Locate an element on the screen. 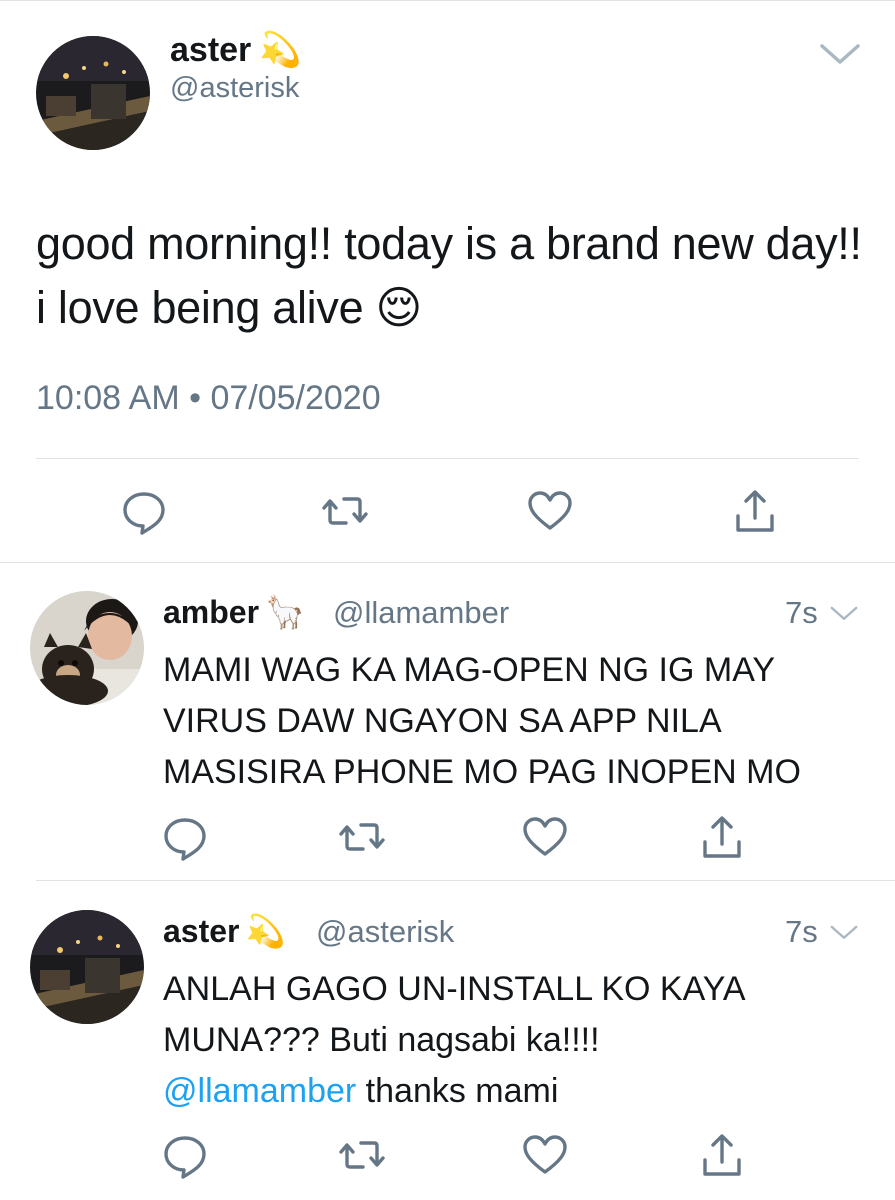 The height and width of the screenshot is (1200, 895). timestamp: 10:08 AM • 07/05/2020 is located at coordinates (208, 398).